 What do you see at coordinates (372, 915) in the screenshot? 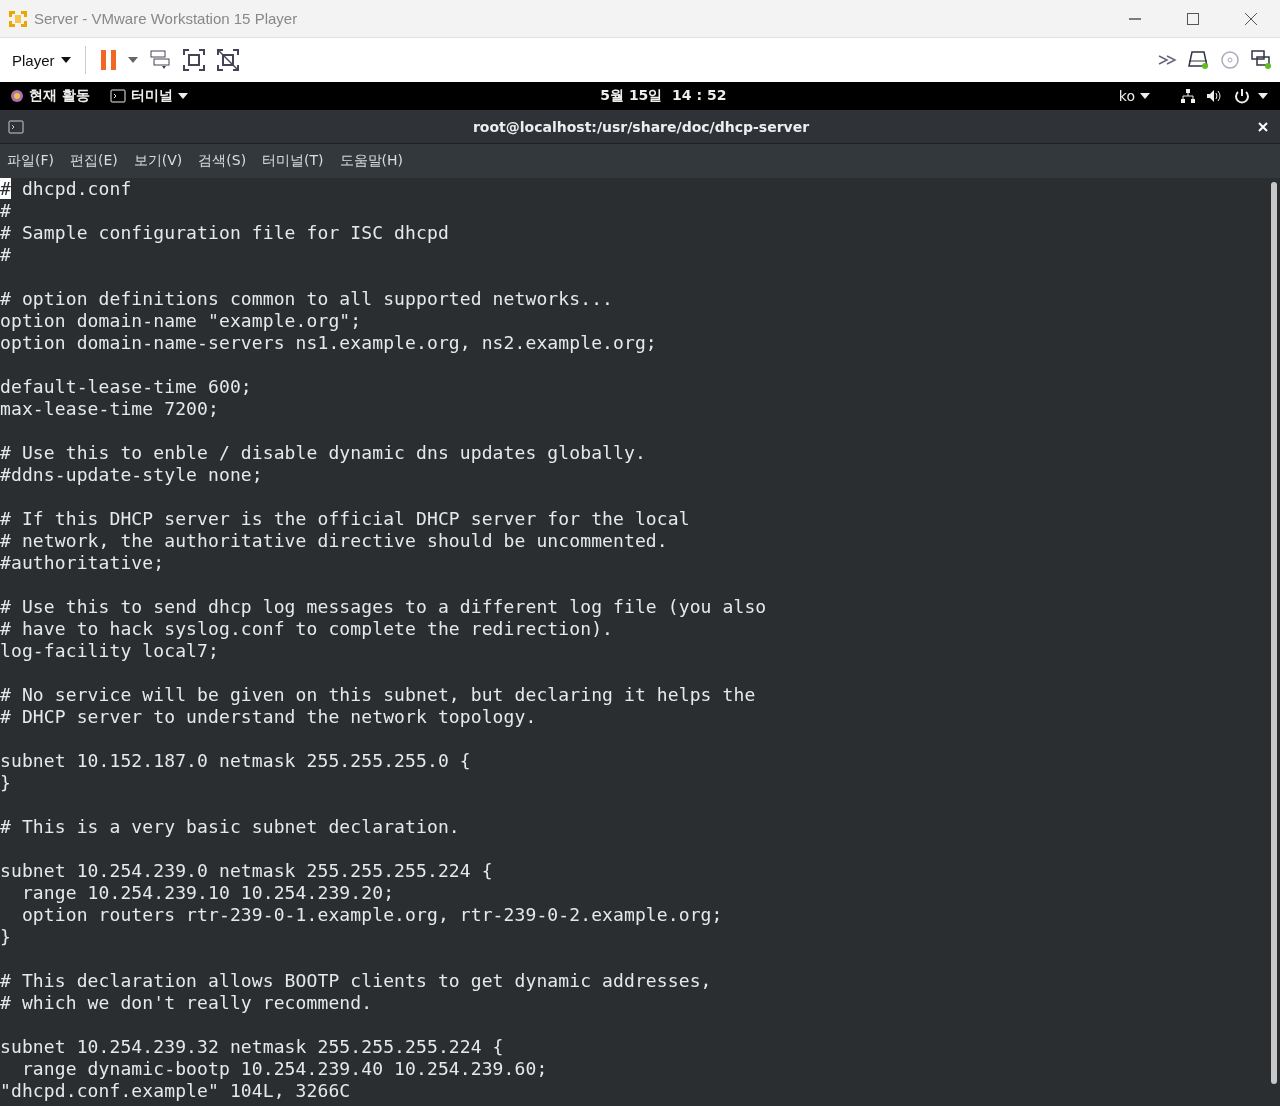
I see `code-line: option routers rtr-239-0-1.example.org, rtr-239-0-2.example.org;` at bounding box center [372, 915].